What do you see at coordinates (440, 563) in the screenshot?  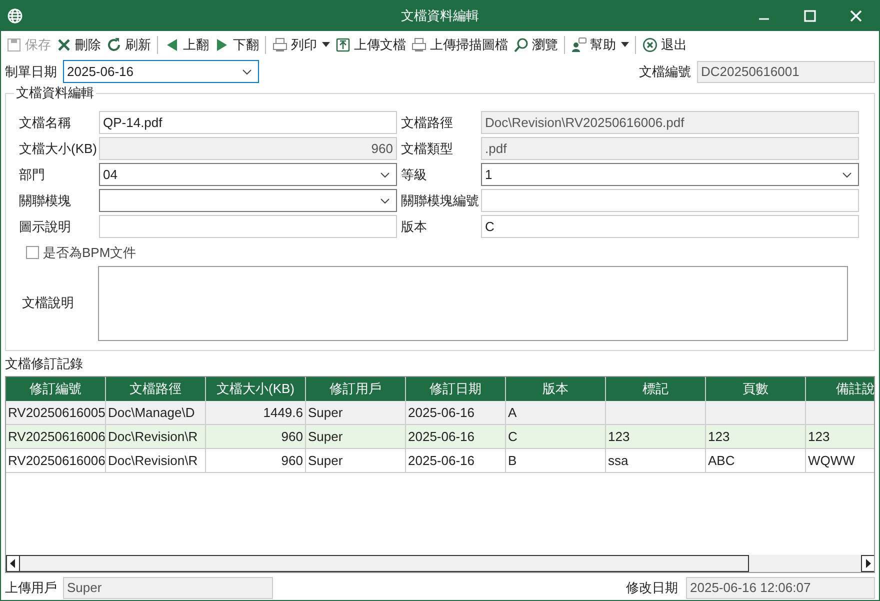 I see `horizontal-scrollbar` at bounding box center [440, 563].